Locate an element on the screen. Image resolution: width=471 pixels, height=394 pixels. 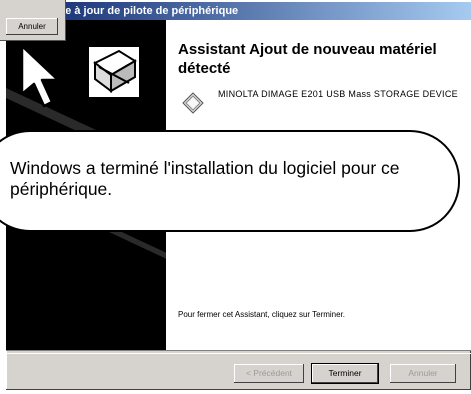
zoomed-button-panel: Annuler is located at coordinates (33, 20).